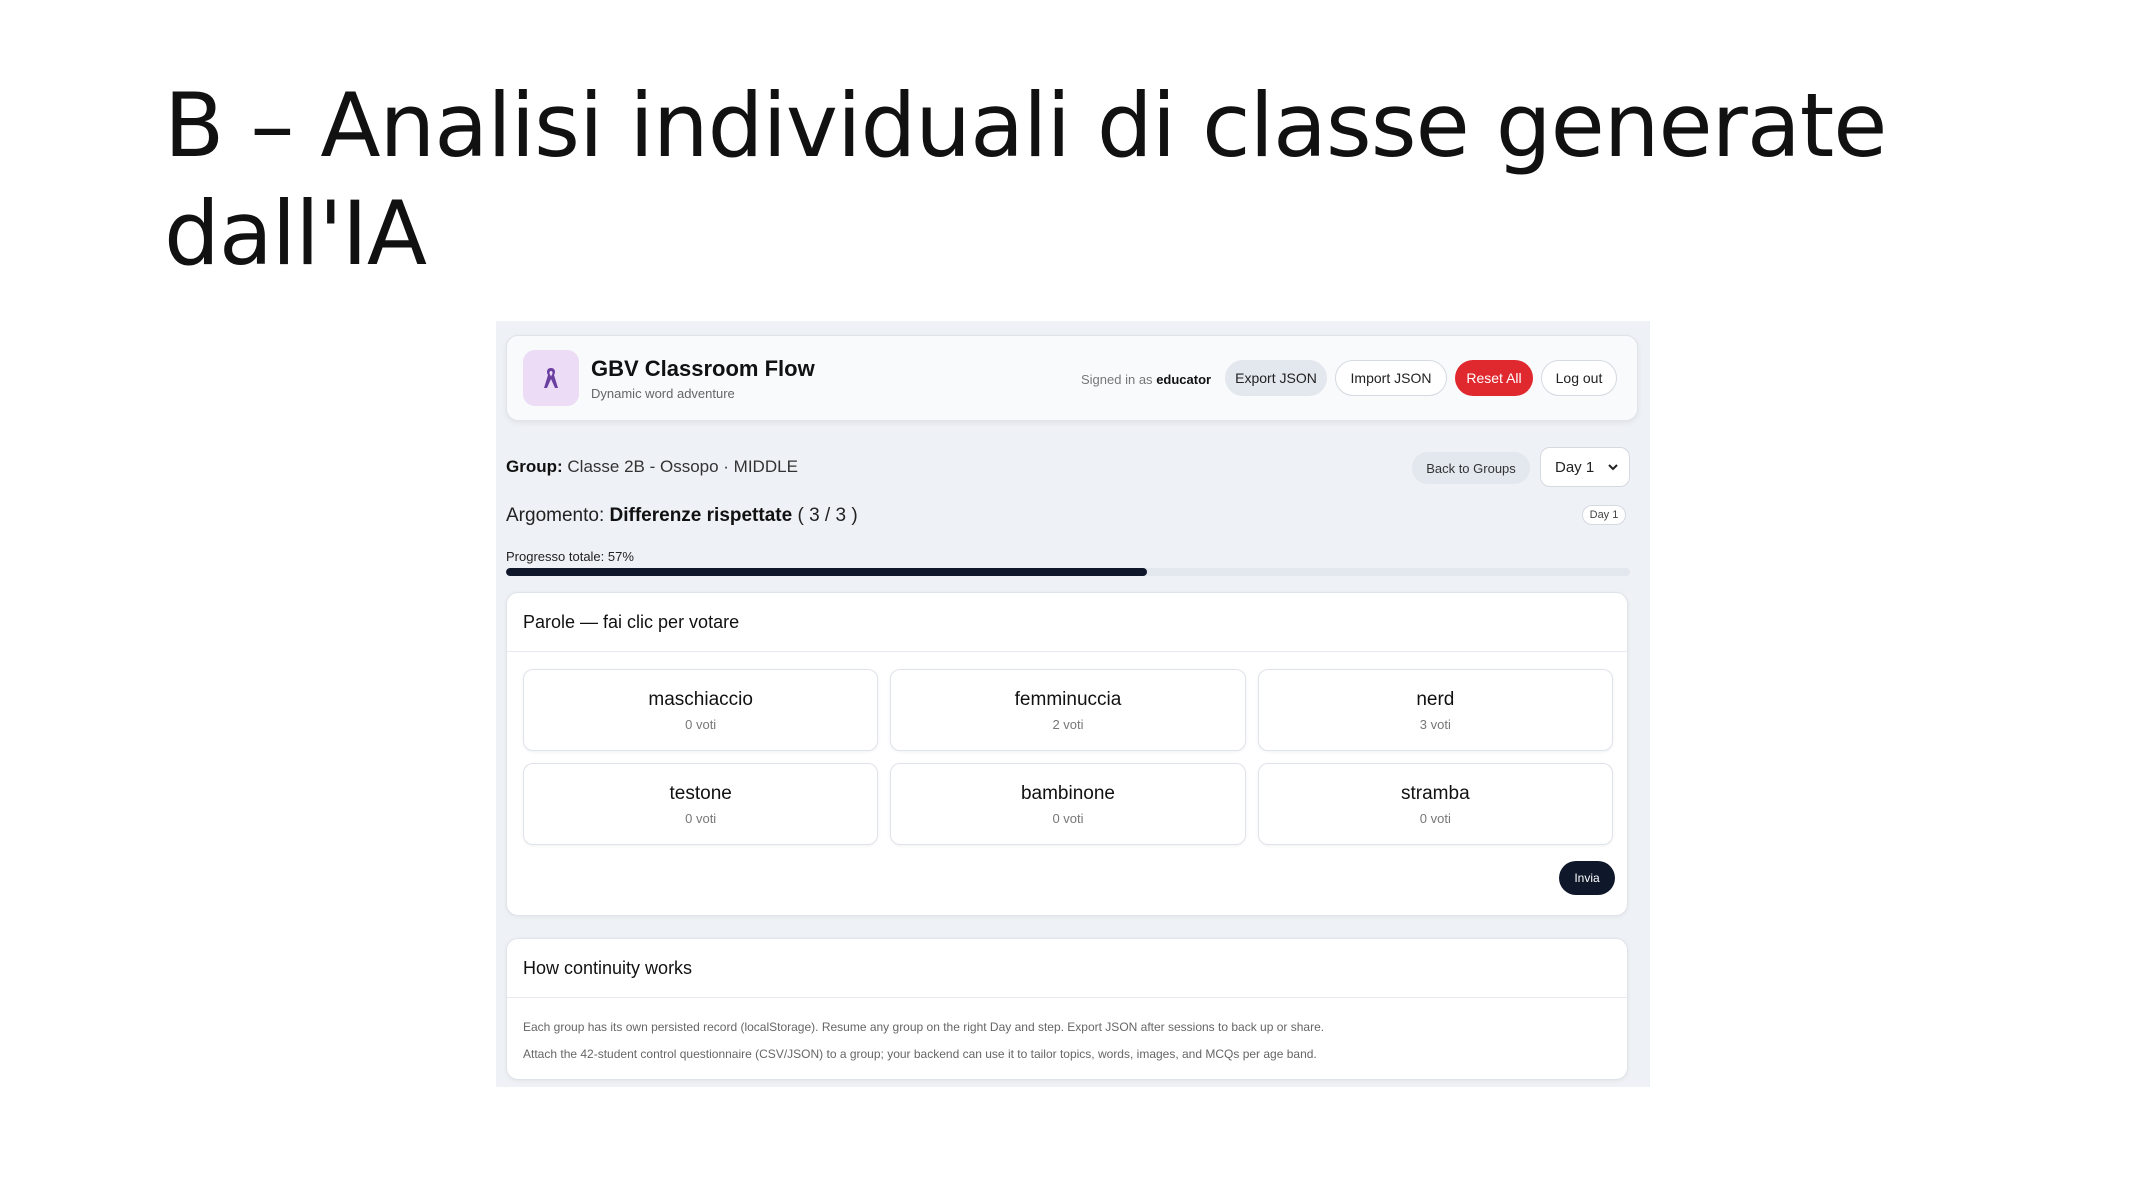 The height and width of the screenshot is (1200, 2134). What do you see at coordinates (701, 515) in the screenshot?
I see `topic-name: Differenze rispettate` at bounding box center [701, 515].